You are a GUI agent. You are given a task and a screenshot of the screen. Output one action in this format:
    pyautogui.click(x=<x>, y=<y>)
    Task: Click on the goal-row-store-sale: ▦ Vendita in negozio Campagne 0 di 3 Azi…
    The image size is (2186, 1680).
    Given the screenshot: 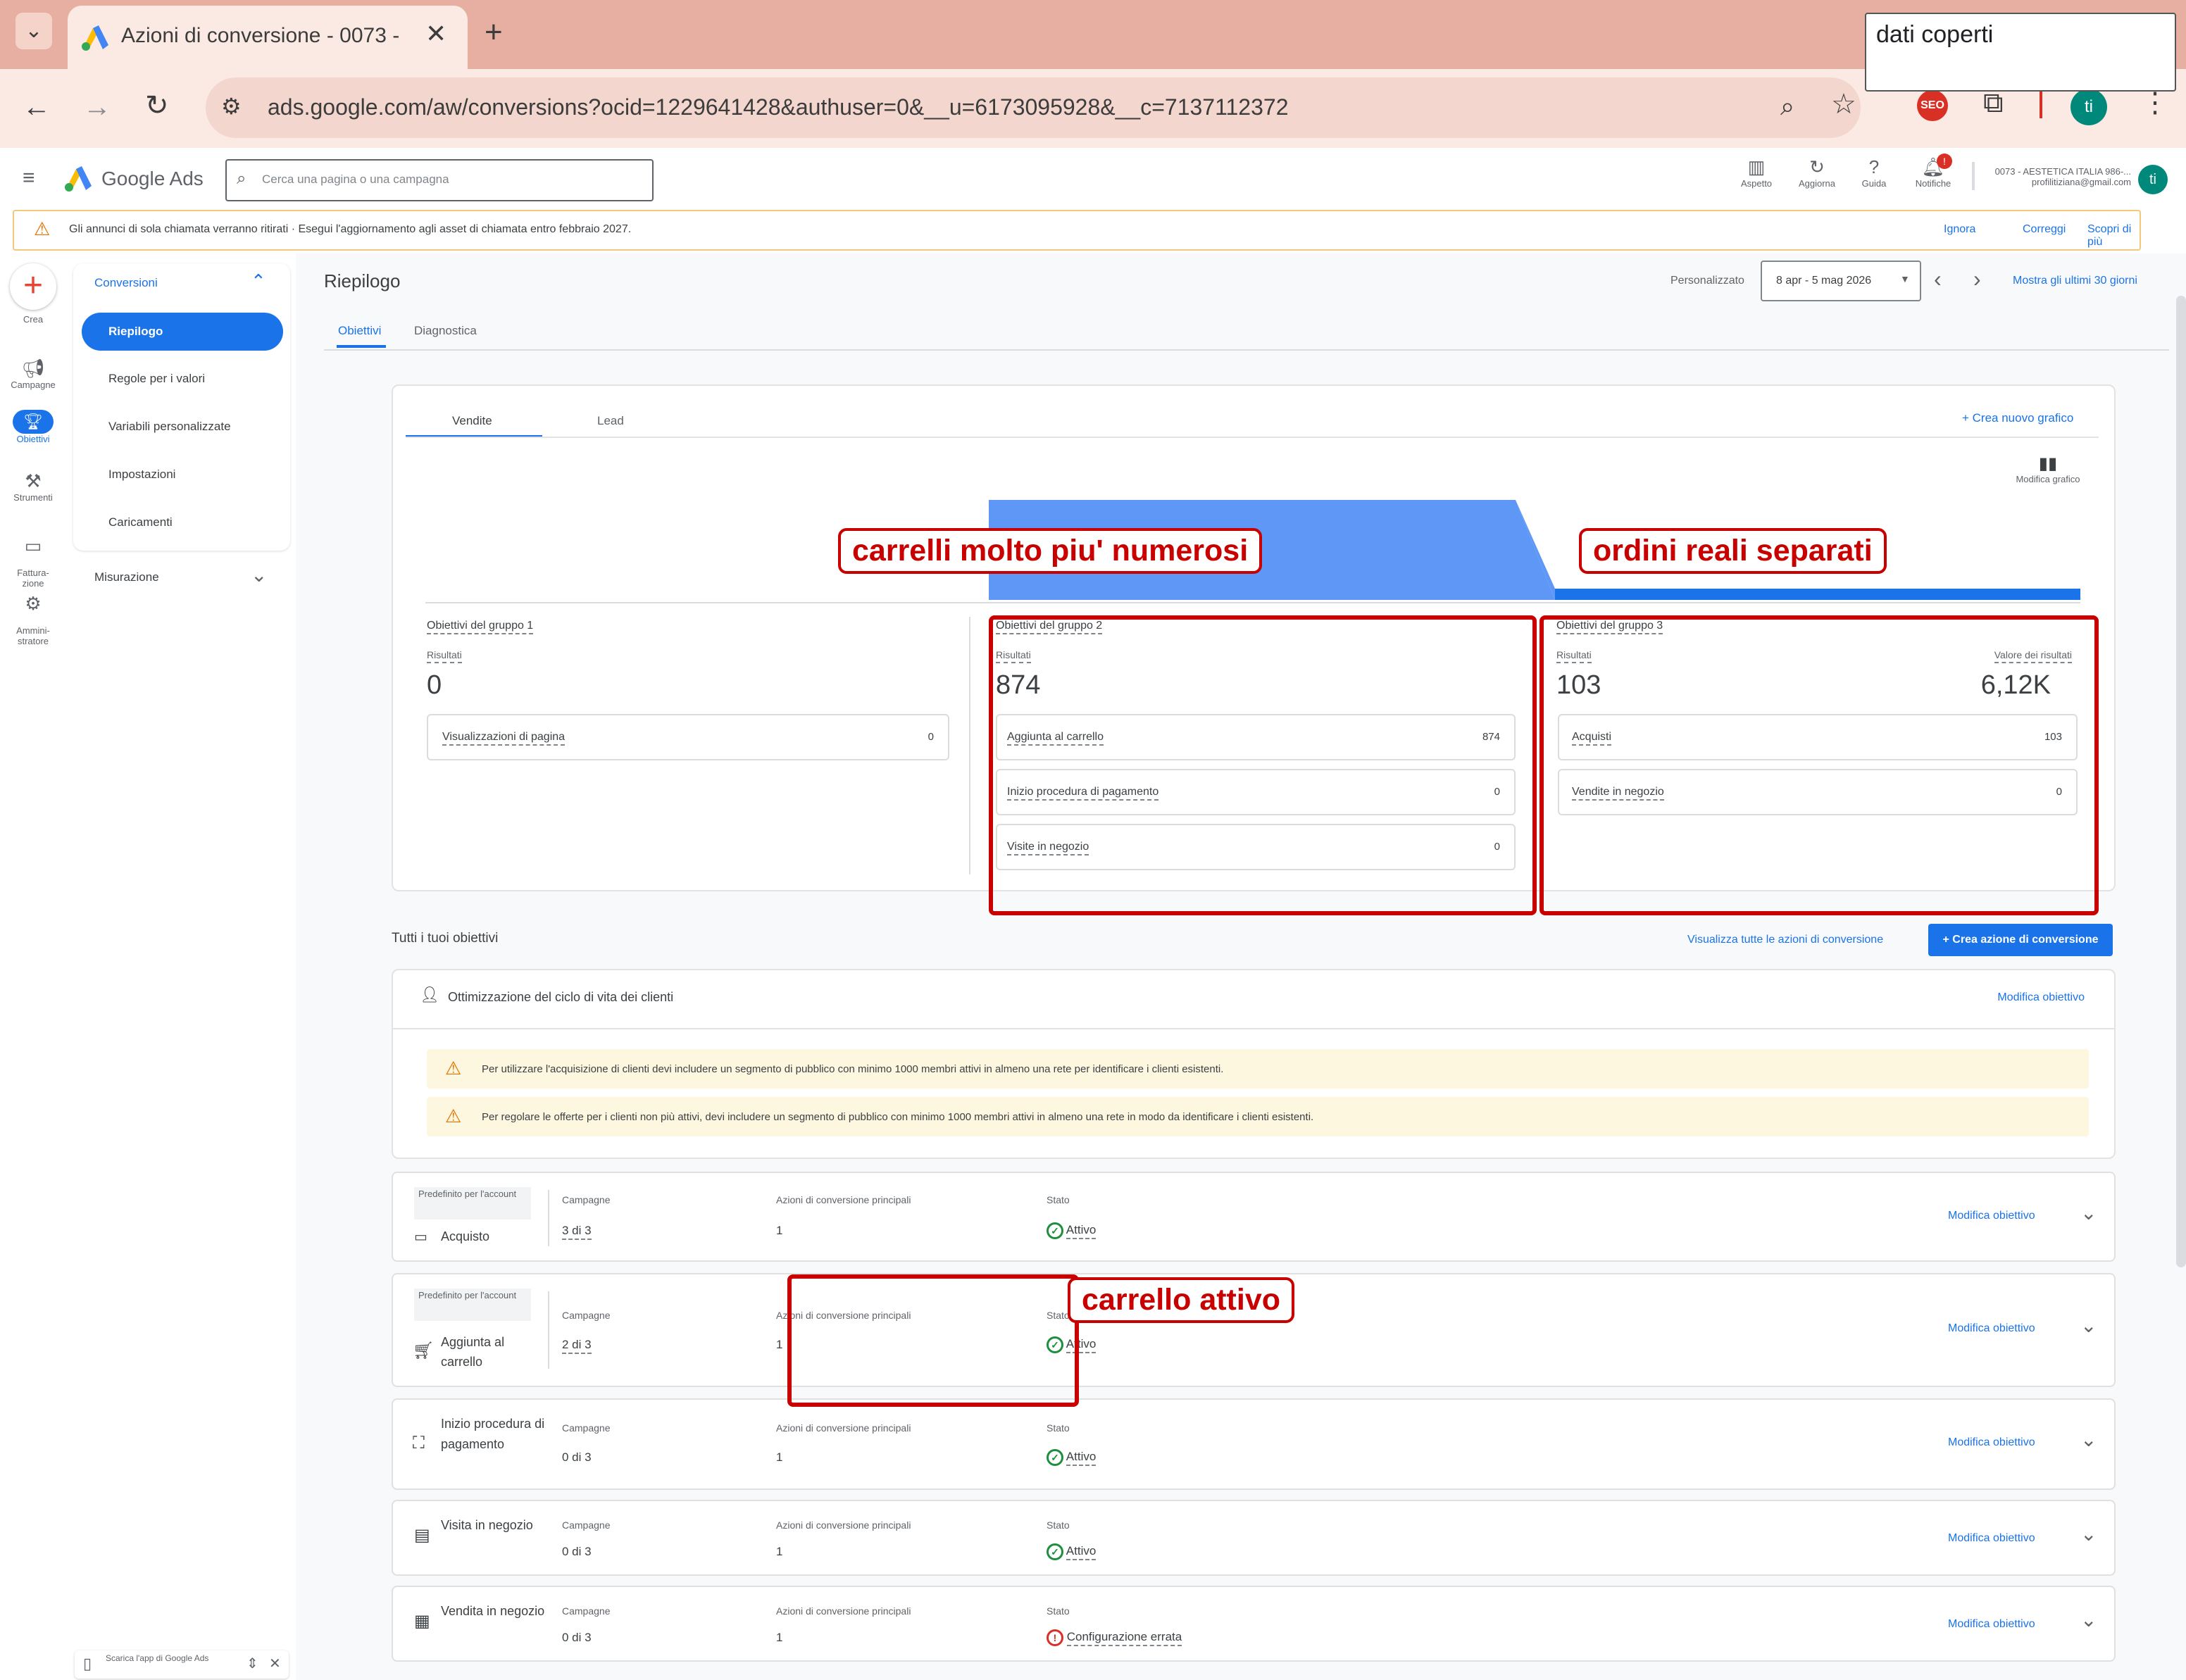 What is the action you would take?
    pyautogui.click(x=1254, y=1624)
    